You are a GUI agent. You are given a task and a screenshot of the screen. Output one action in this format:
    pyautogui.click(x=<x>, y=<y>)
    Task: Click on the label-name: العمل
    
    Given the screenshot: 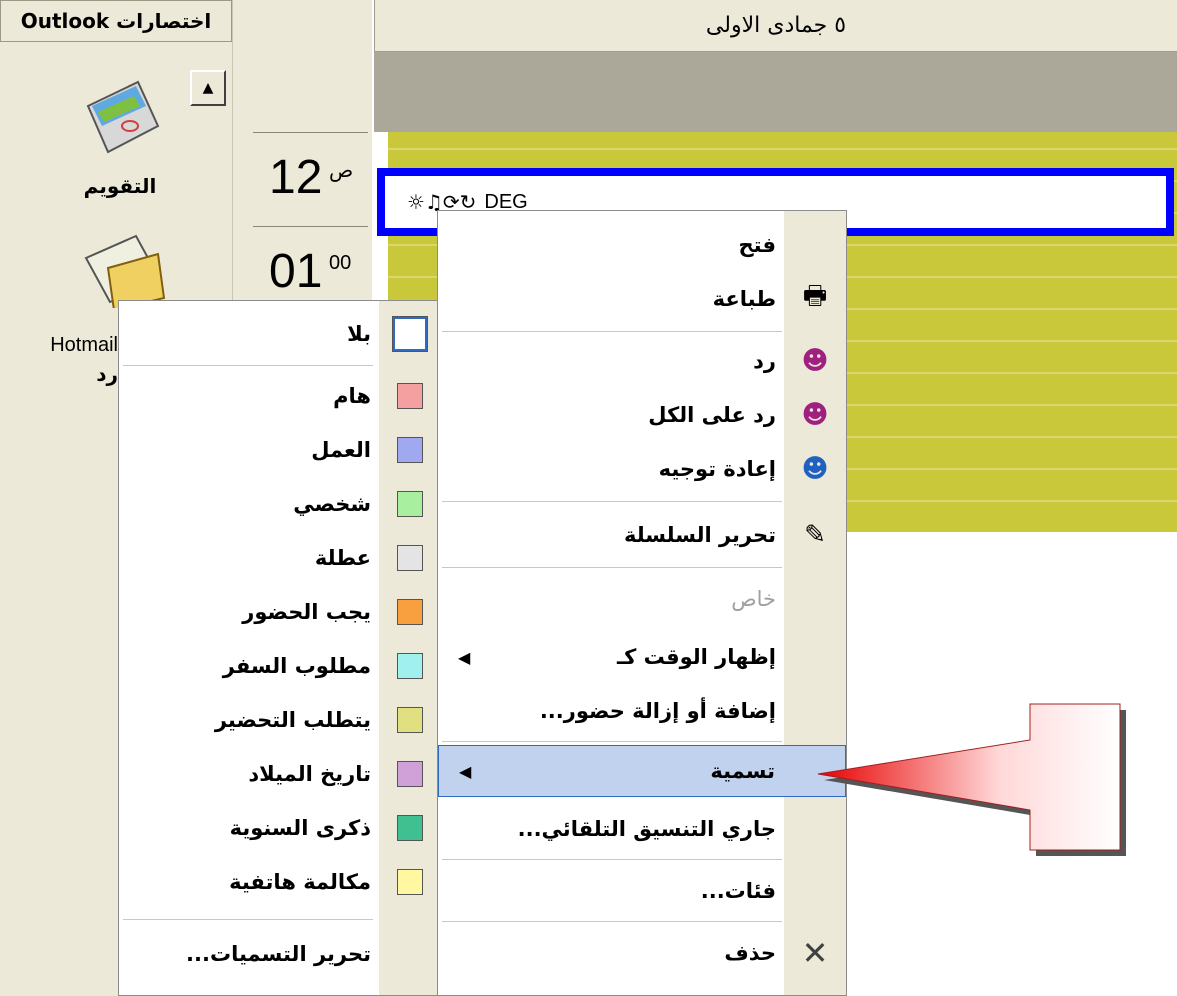 What is the action you would take?
    pyautogui.click(x=341, y=450)
    